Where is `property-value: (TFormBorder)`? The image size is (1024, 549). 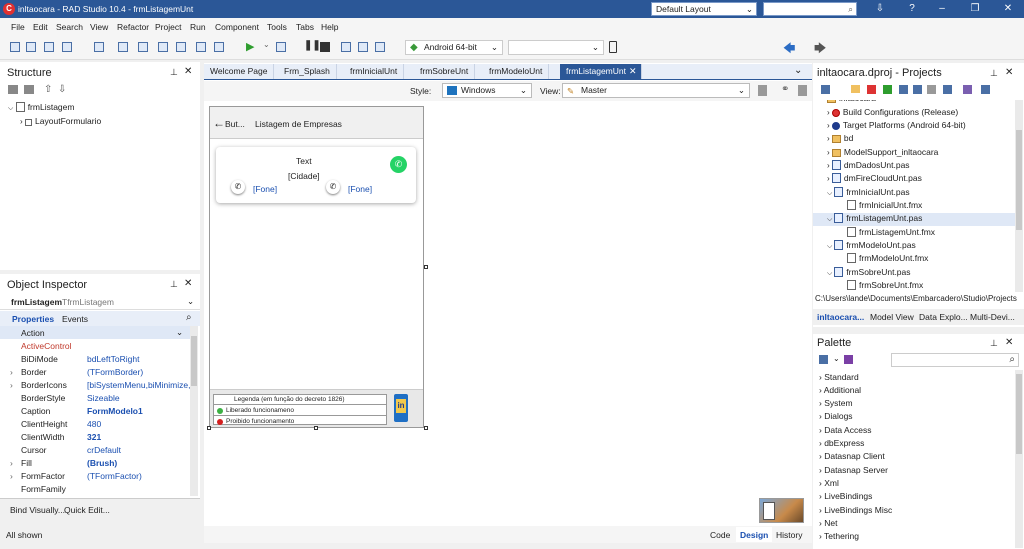
property-value: (TFormBorder) is located at coordinates (115, 372).